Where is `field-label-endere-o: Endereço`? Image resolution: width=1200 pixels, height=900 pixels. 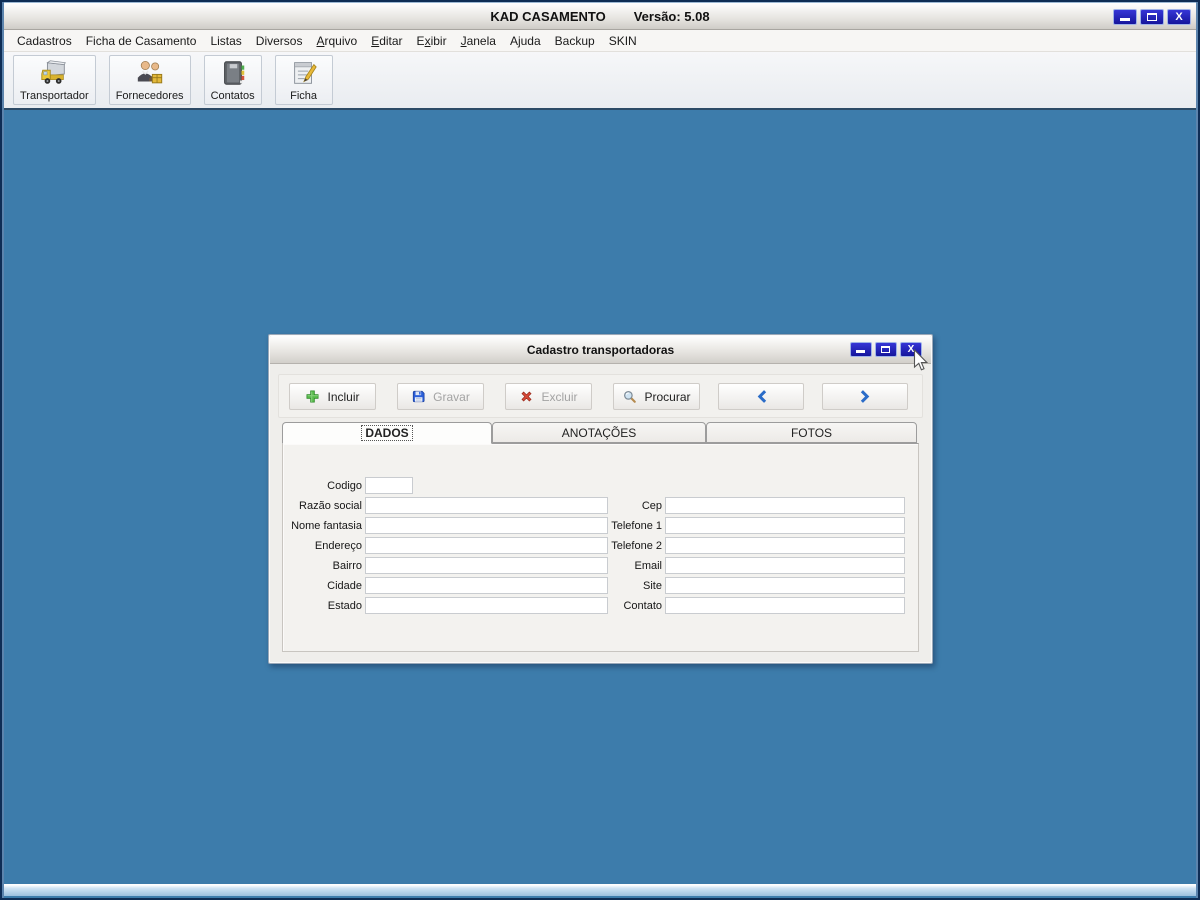 field-label-endere-o: Endereço is located at coordinates (338, 545).